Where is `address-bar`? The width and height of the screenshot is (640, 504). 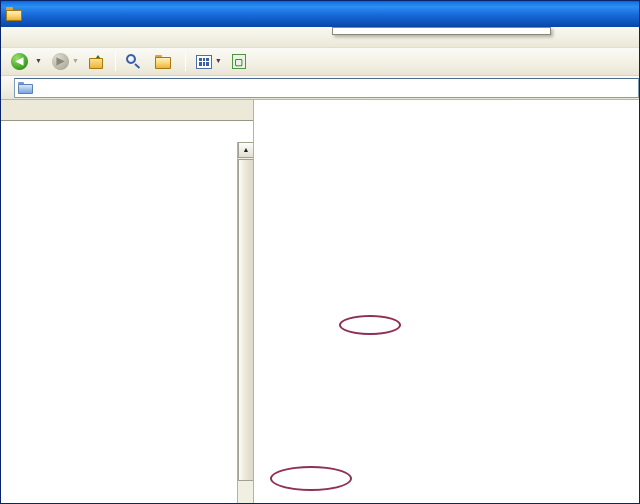
address-bar is located at coordinates (320, 88).